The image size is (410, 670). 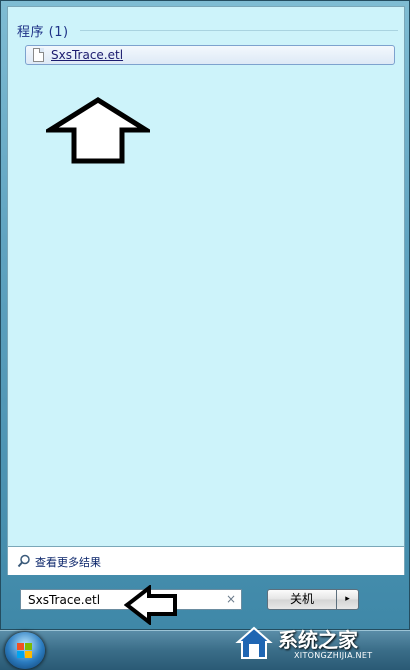 I want to click on left-arrow-annotation-icon, so click(x=150, y=605).